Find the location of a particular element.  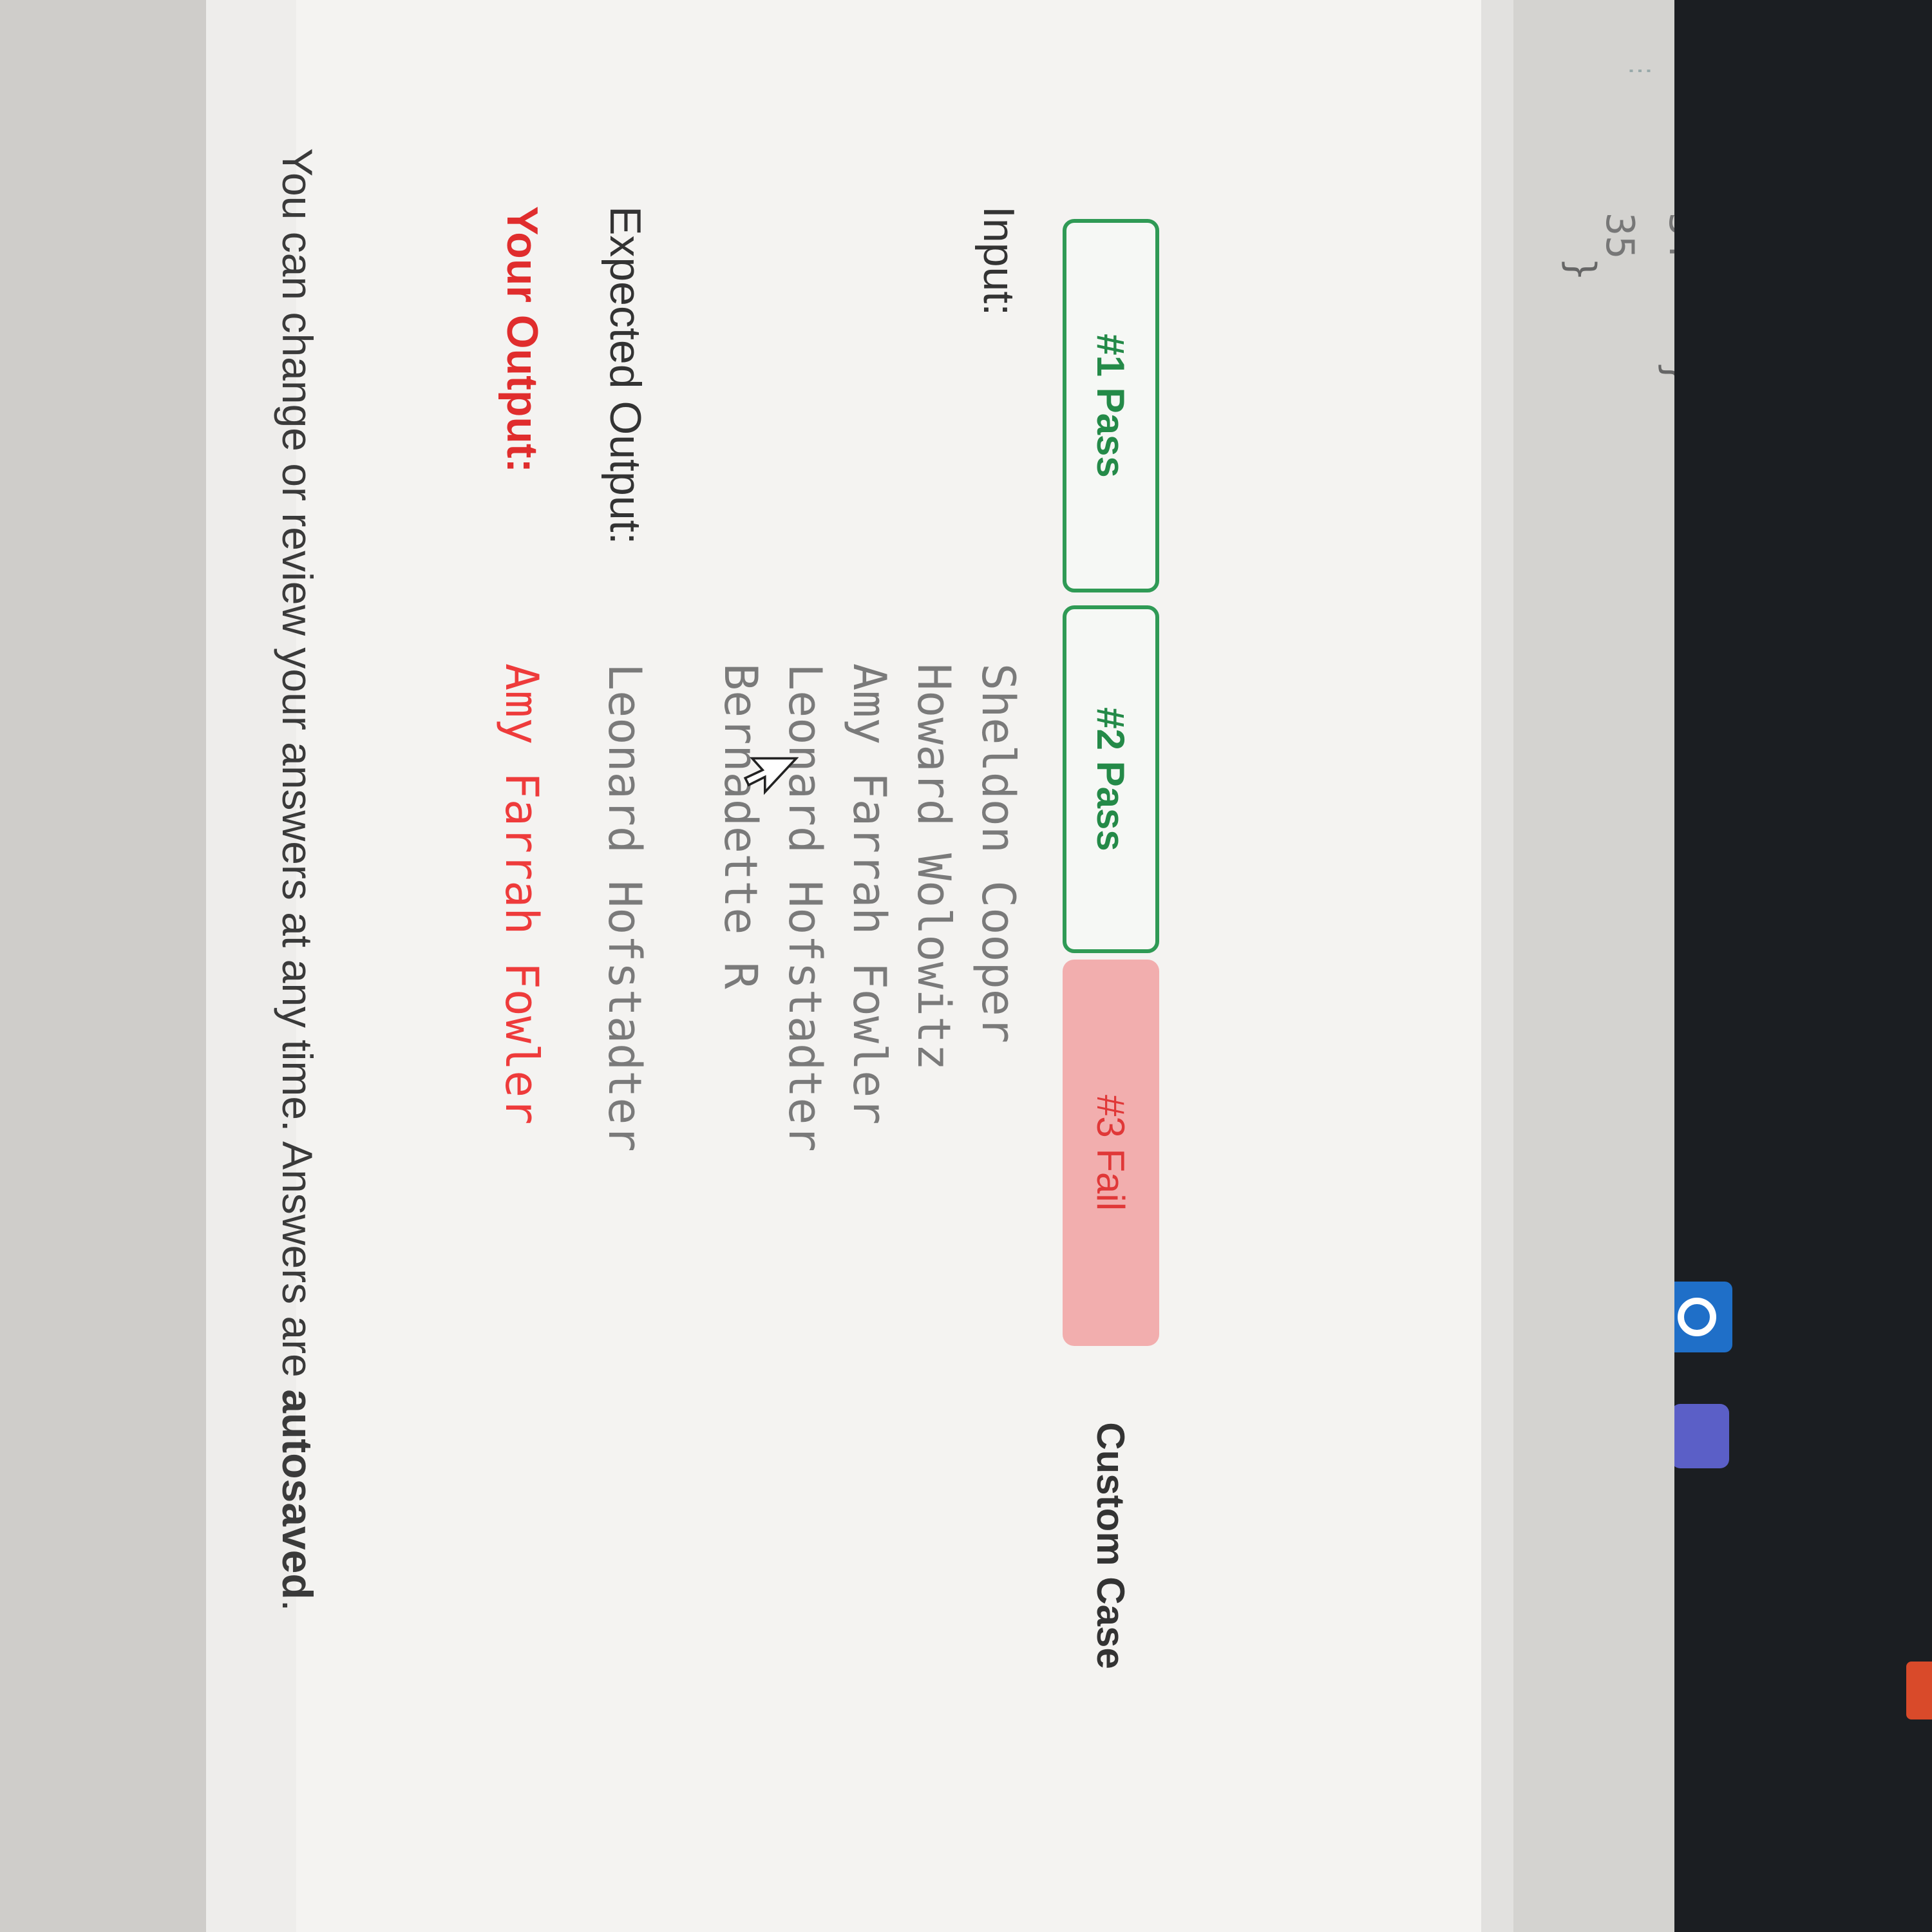

app-icon is located at coordinates (1919, 1690).